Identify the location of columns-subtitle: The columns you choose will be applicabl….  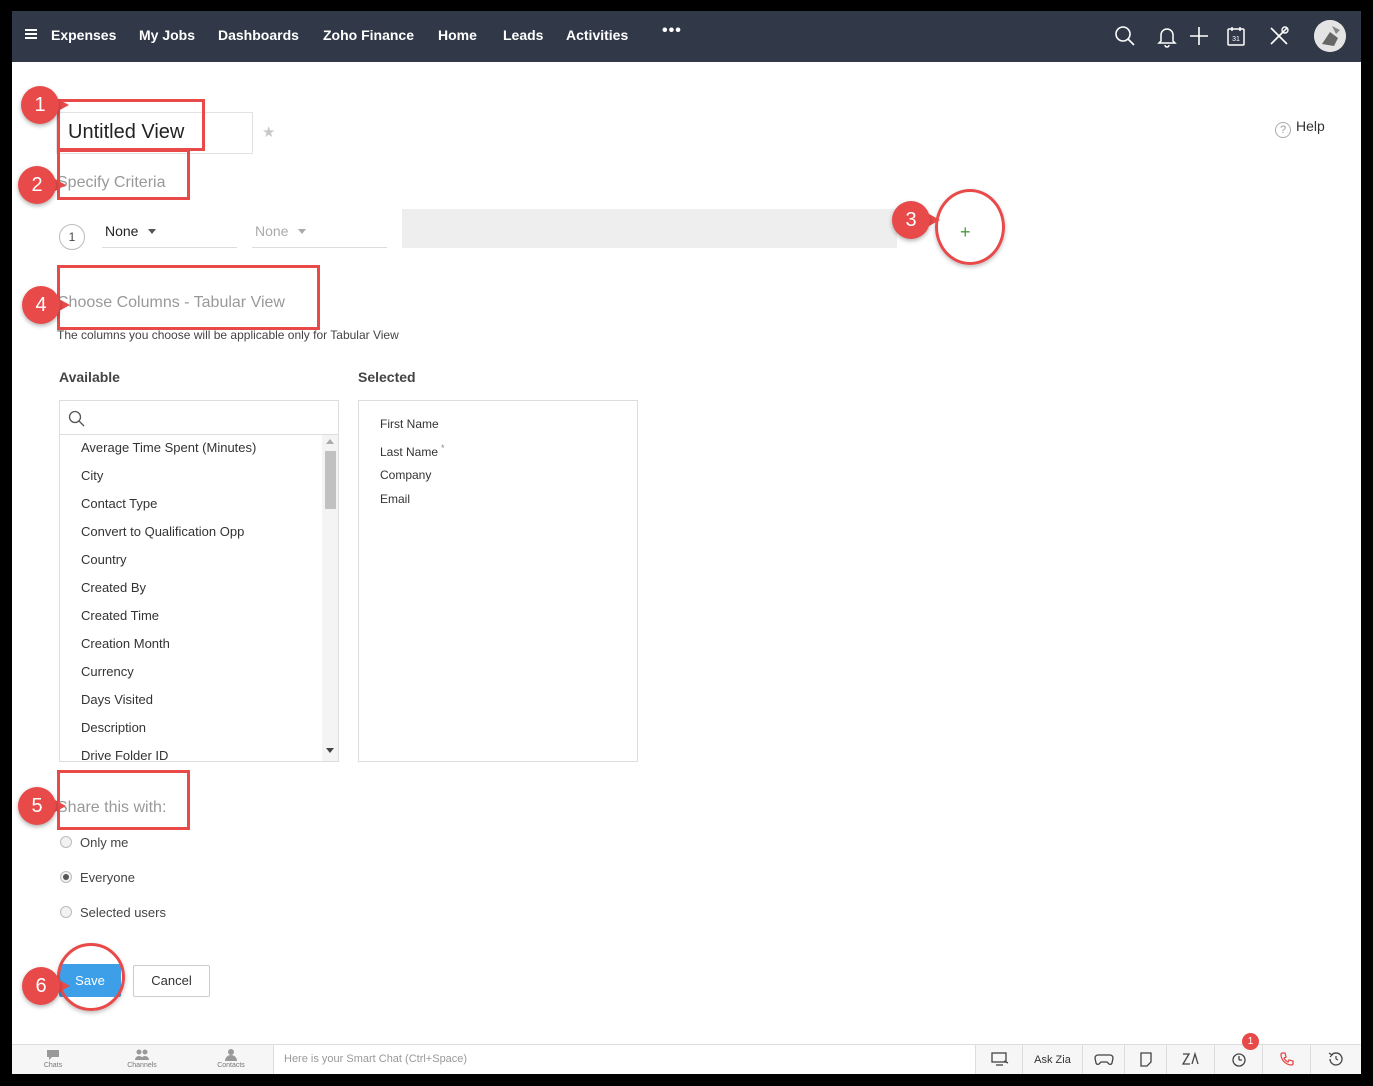
(228, 335).